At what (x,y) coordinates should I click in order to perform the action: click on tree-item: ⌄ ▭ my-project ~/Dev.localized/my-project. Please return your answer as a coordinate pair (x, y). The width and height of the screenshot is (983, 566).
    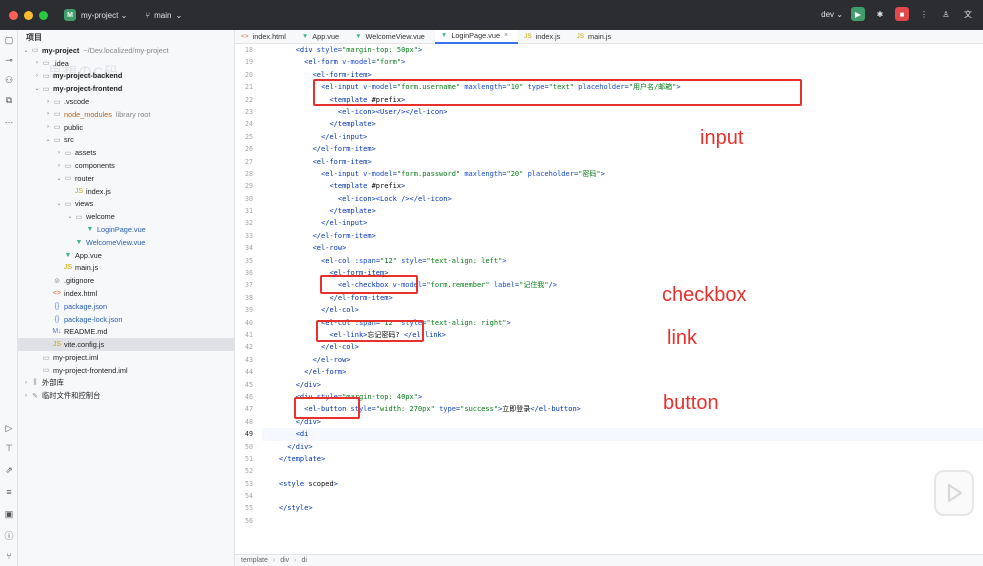
    Looking at the image, I should click on (126, 50).